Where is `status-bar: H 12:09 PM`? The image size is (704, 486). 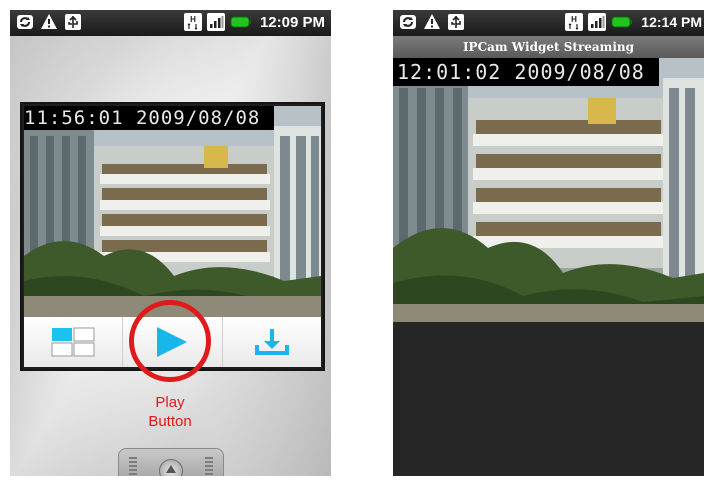
status-bar: H 12:09 PM is located at coordinates (170, 23).